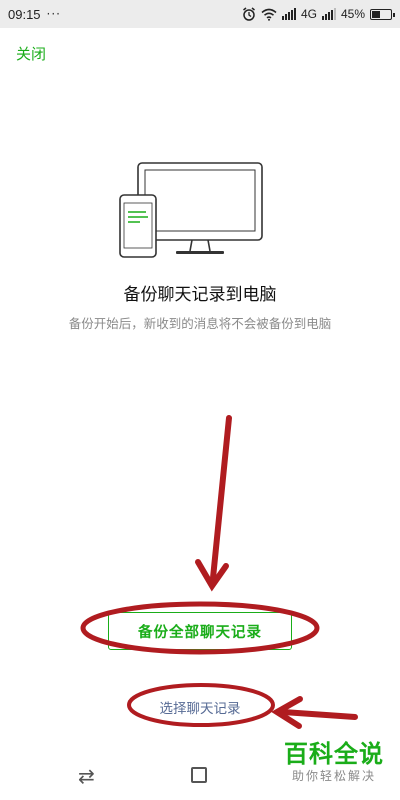 The width and height of the screenshot is (400, 800). I want to click on page-title: 备份聊天记录到电脑, so click(200, 295).